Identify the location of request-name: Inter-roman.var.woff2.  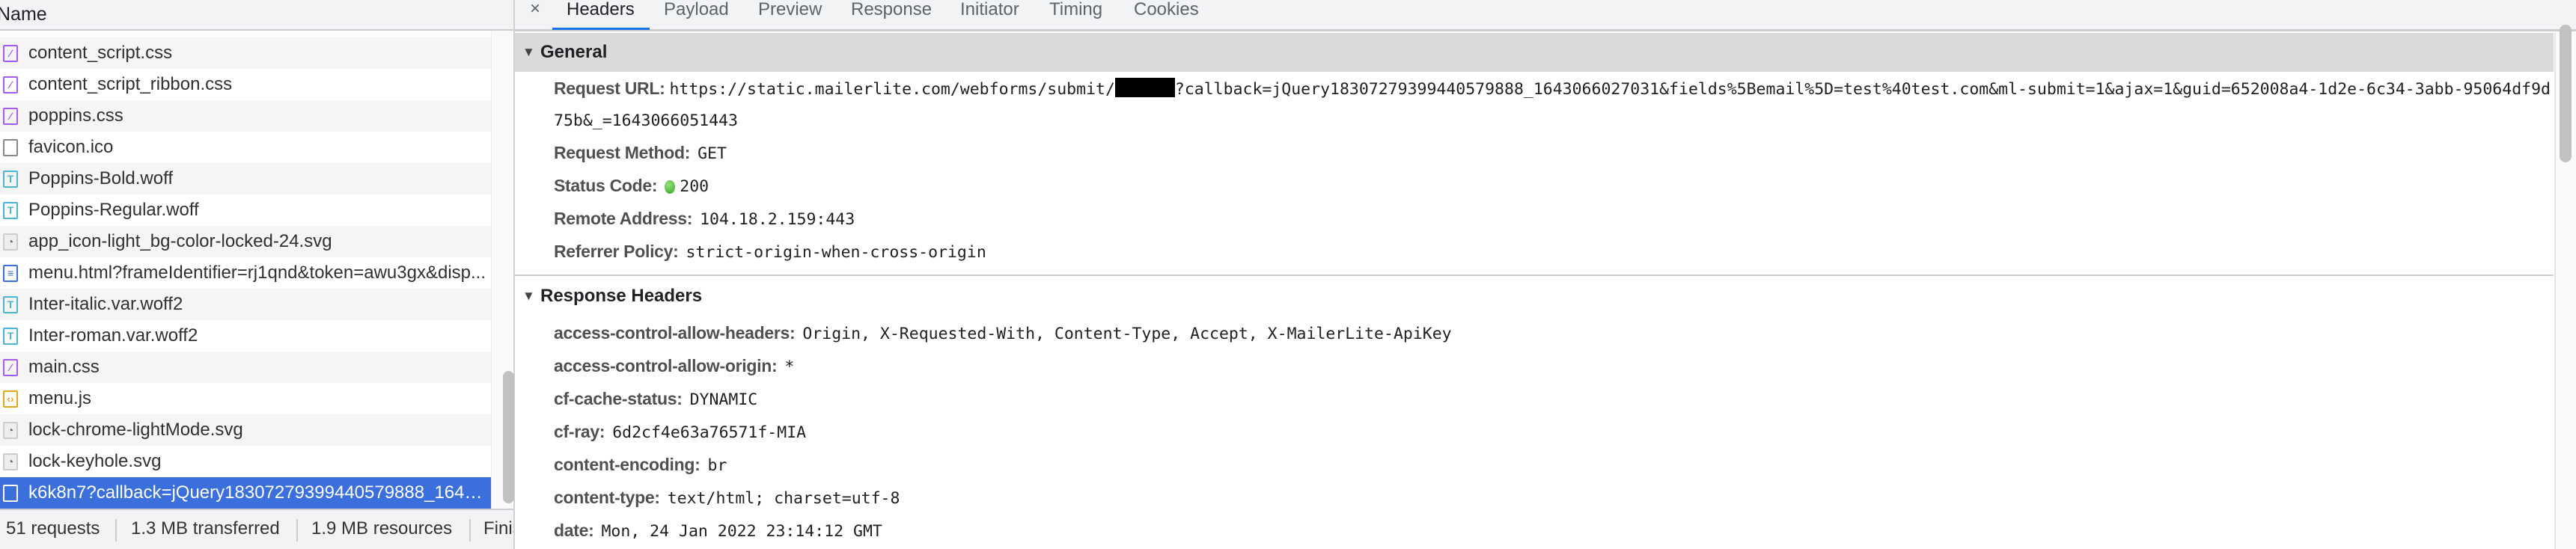
(113, 335).